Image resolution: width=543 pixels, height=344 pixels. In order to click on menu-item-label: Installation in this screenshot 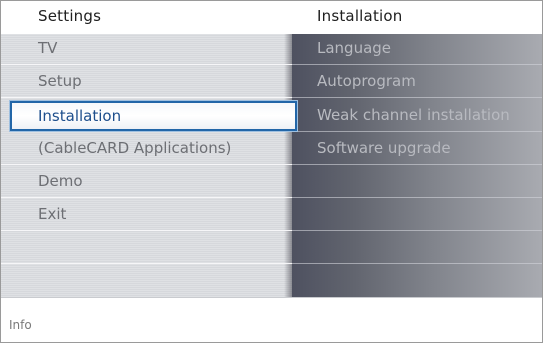, I will do `click(80, 116)`.